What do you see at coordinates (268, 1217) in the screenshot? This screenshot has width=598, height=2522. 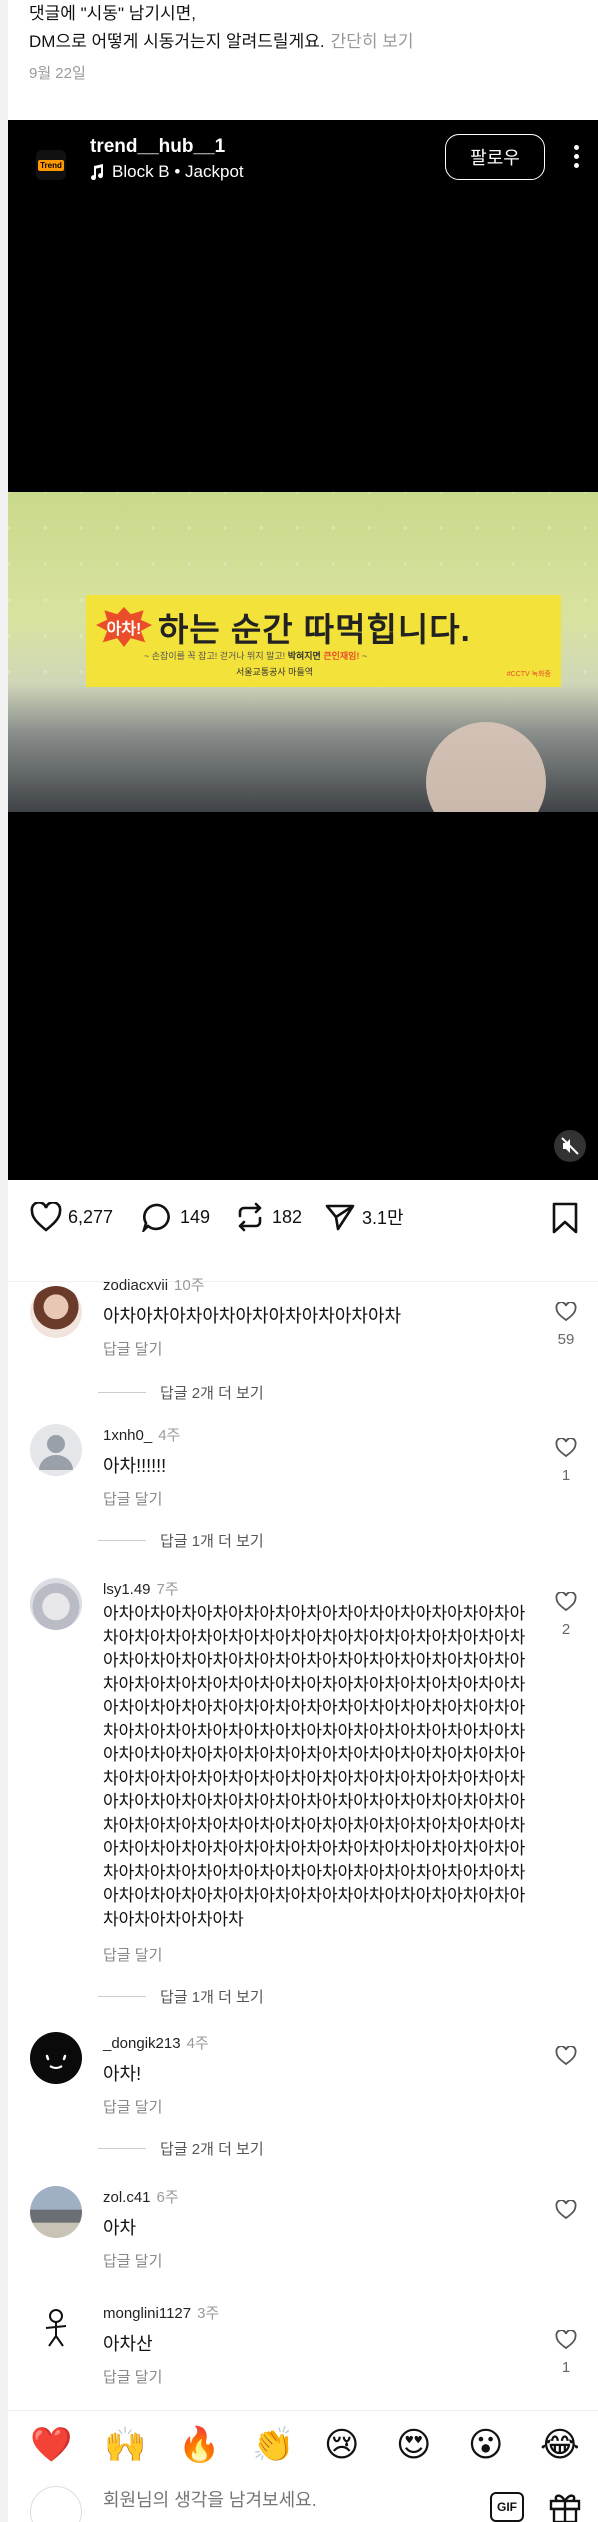 I see `repost-action: 182` at bounding box center [268, 1217].